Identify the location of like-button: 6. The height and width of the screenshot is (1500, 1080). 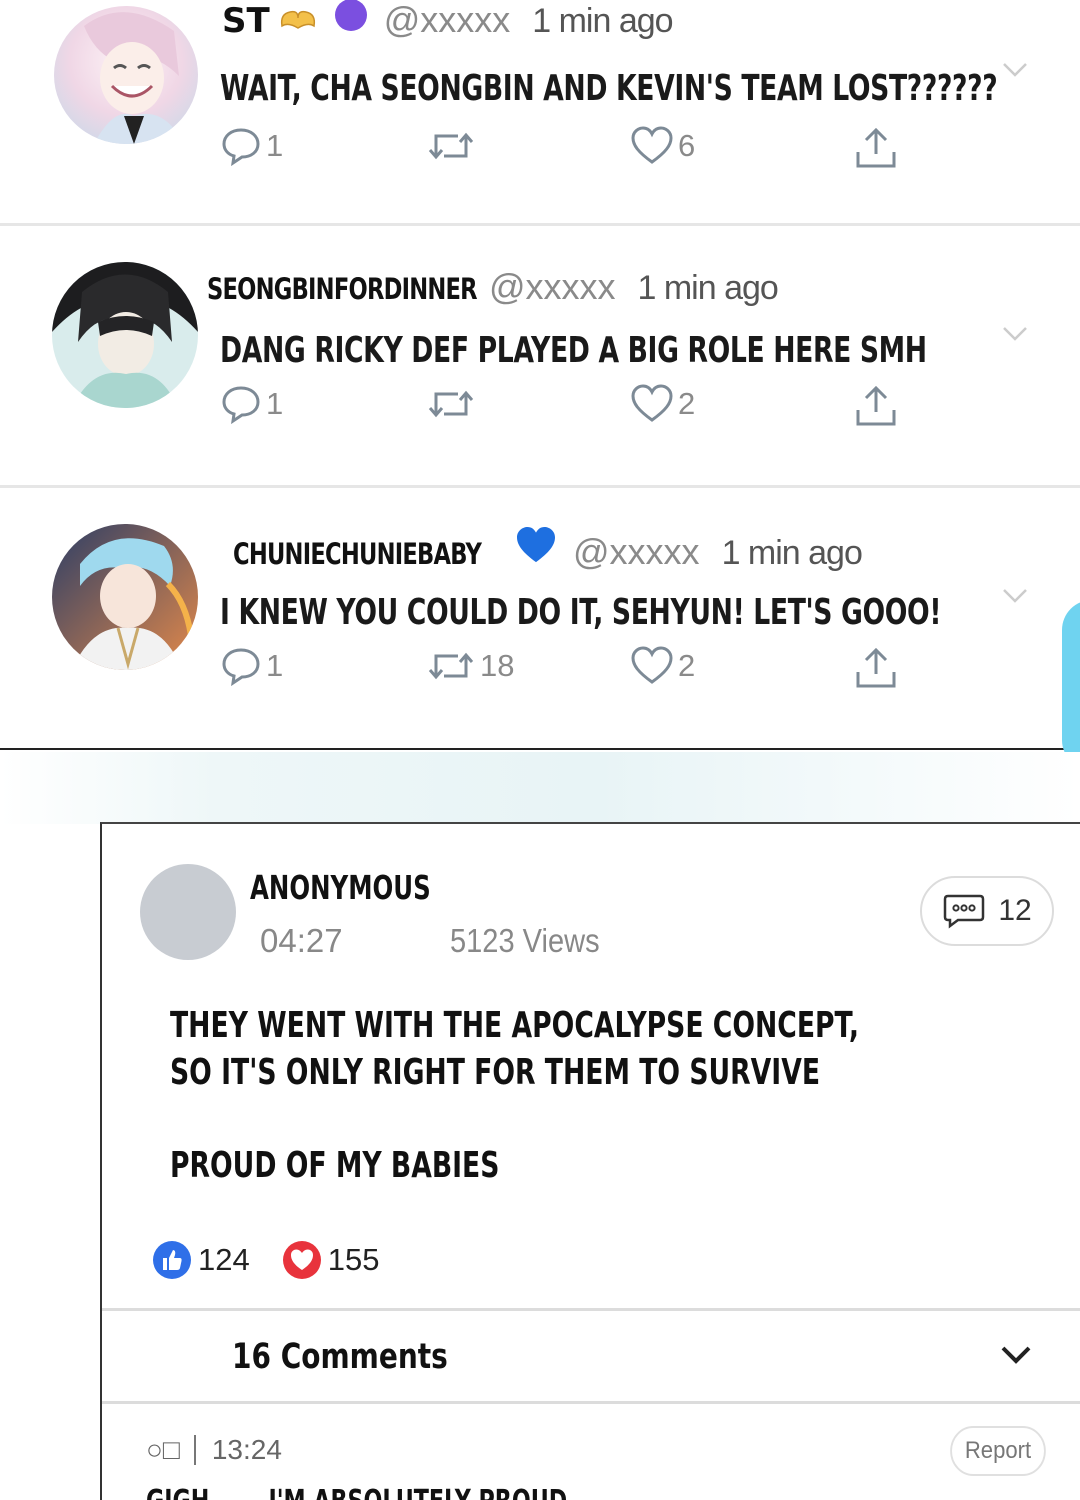
(662, 146).